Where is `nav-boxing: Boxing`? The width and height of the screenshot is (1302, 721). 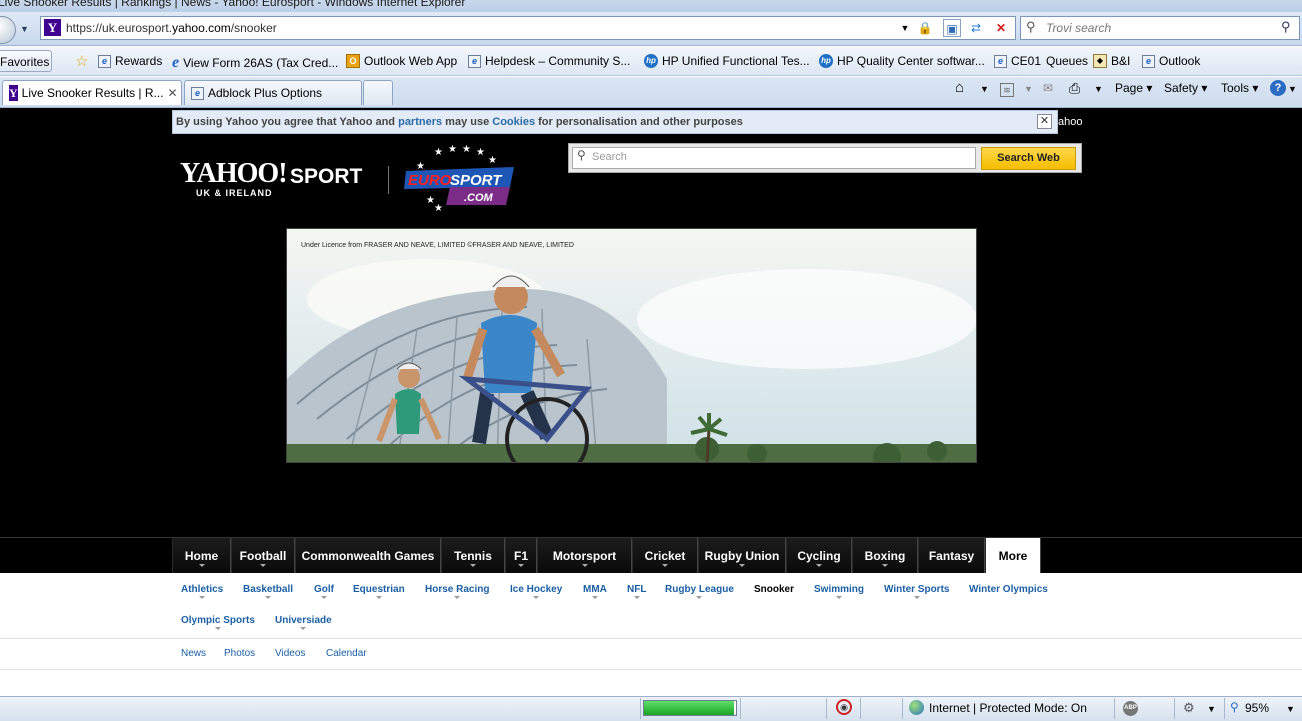
nav-boxing: Boxing is located at coordinates (885, 555).